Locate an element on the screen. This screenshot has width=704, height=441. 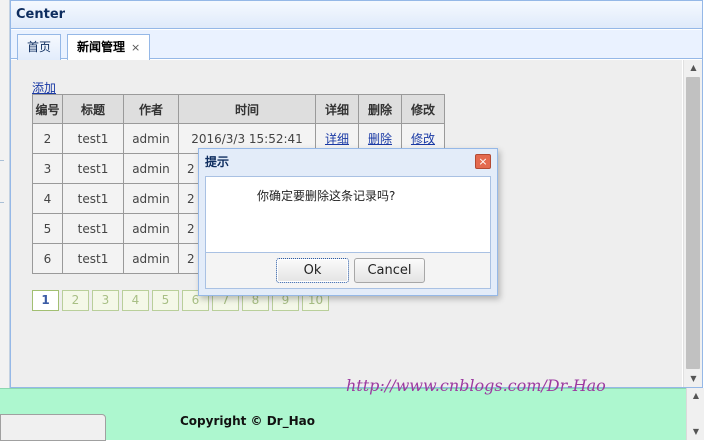
confirm-dialog: 提示 × 你确定要删除这条记录吗? Ok Cancel is located at coordinates (348, 222).